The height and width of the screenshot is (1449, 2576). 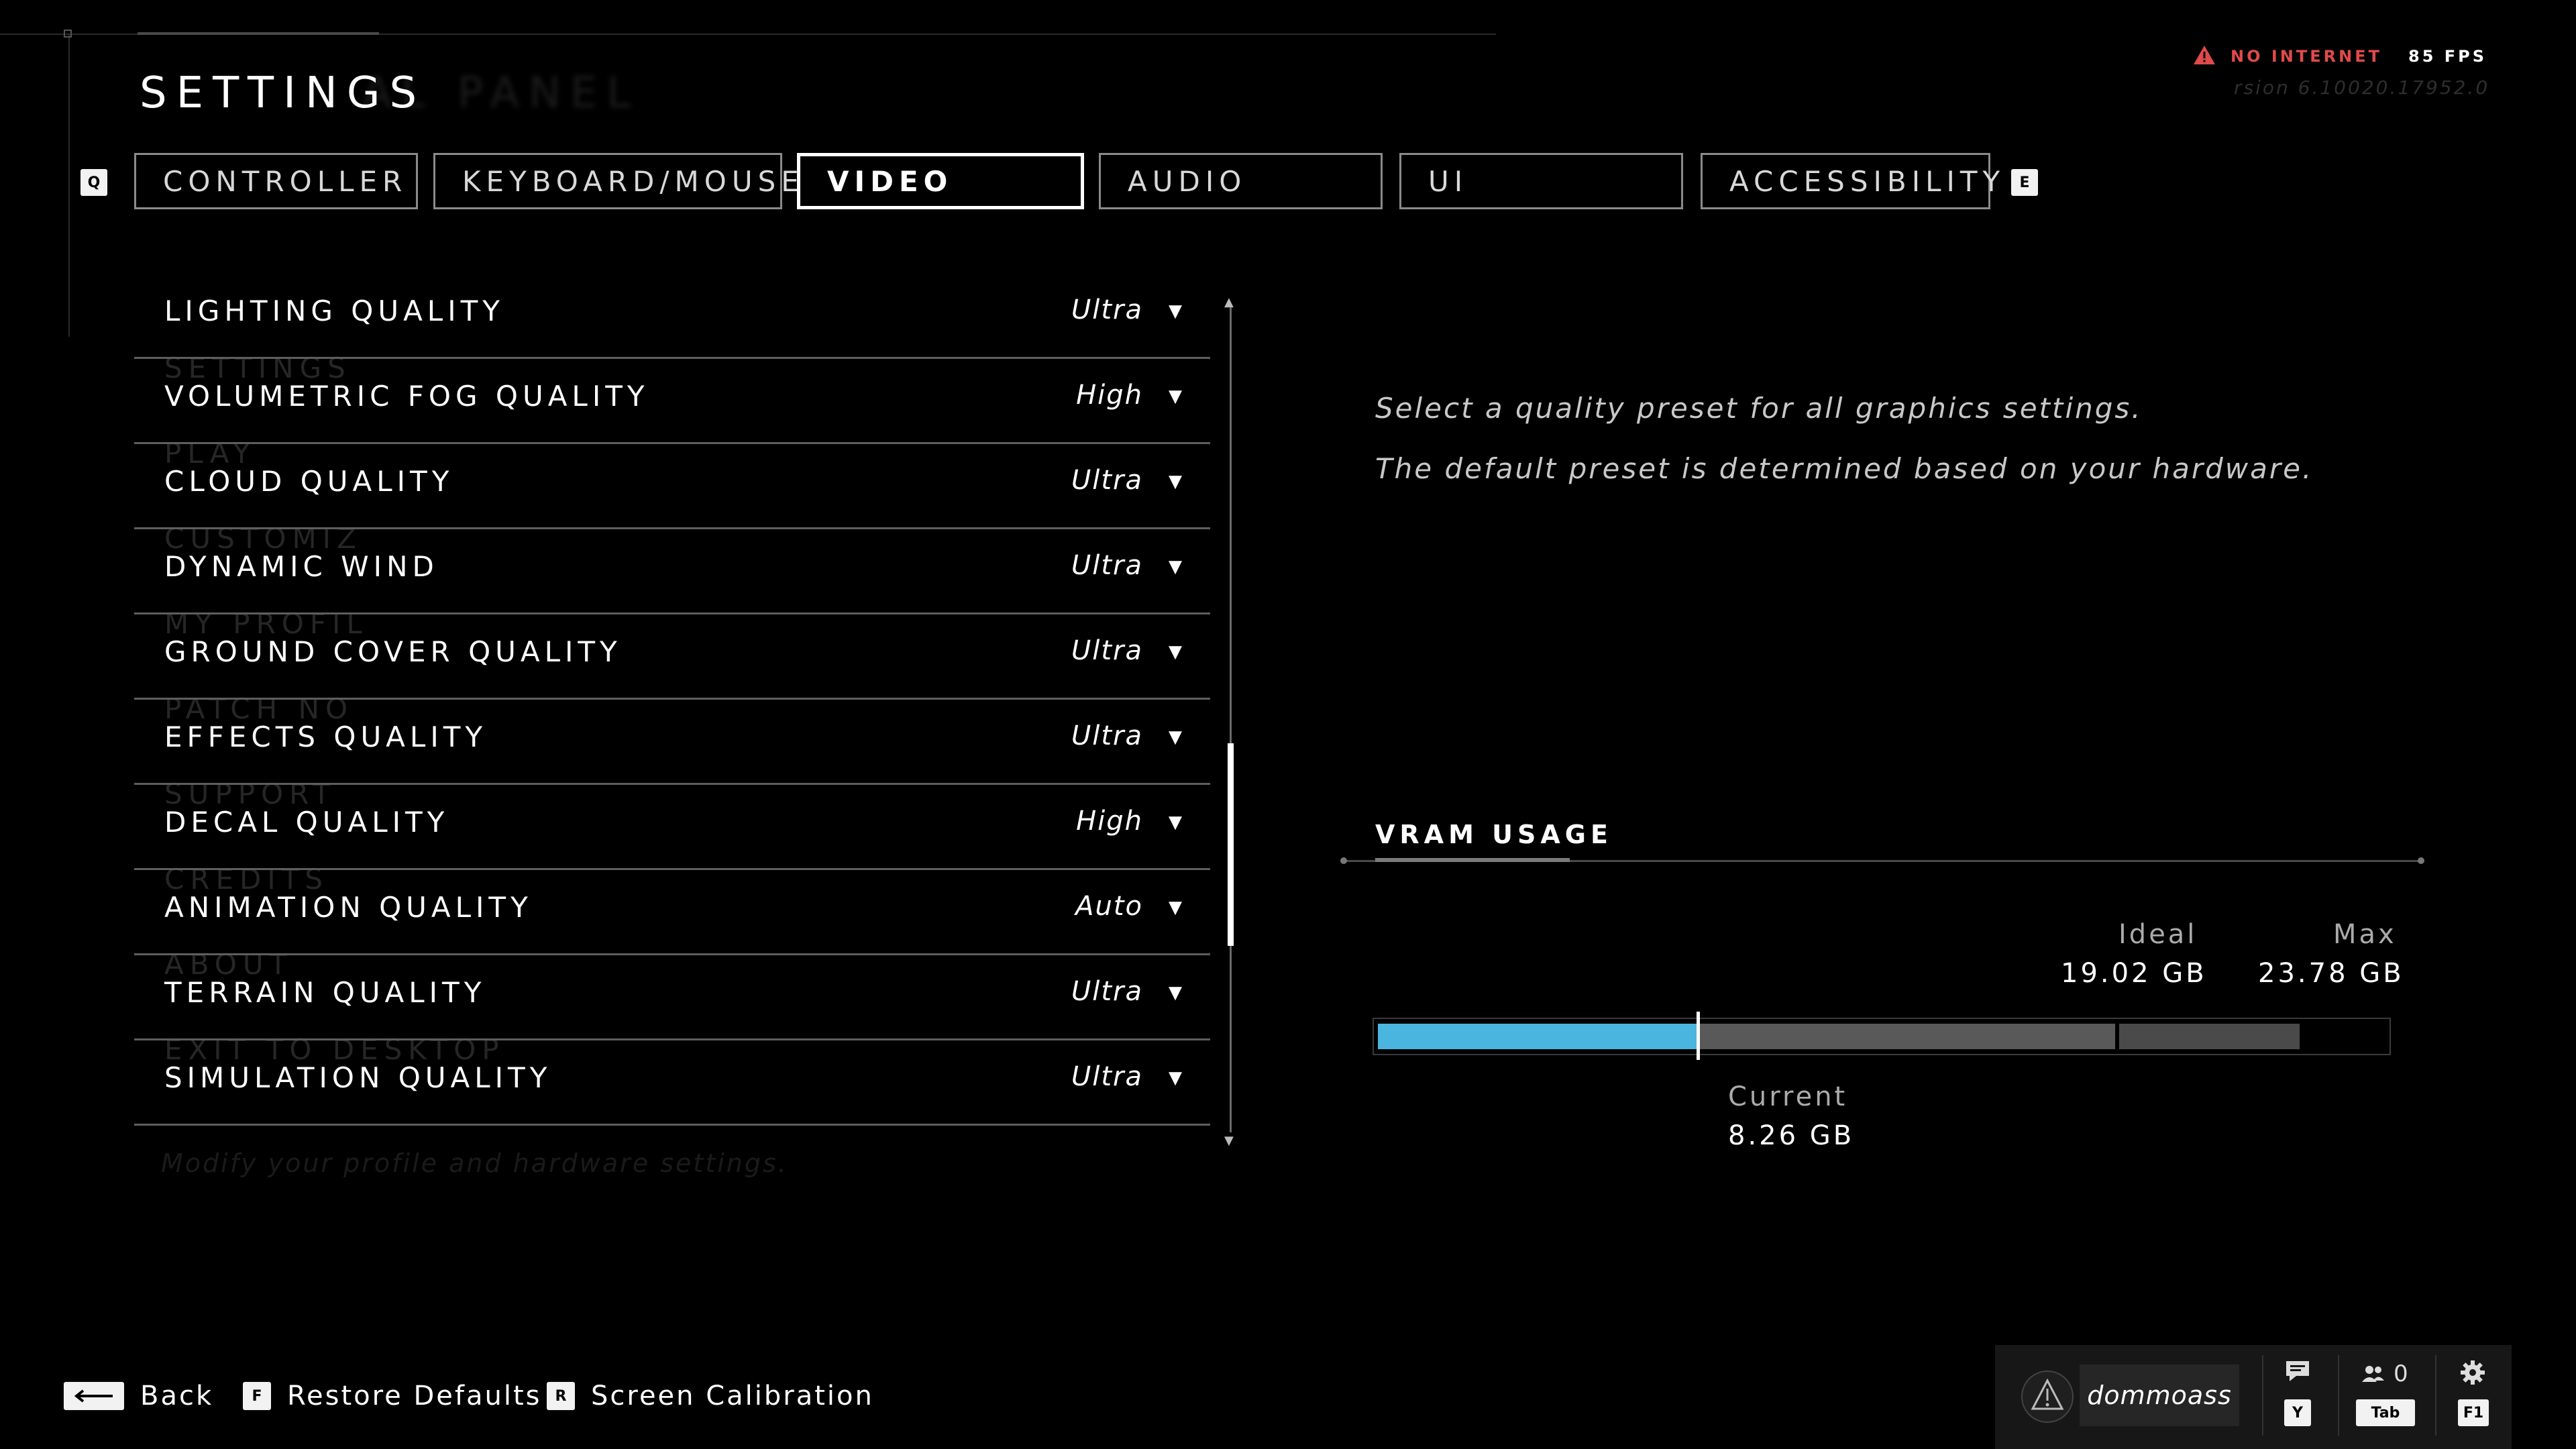 I want to click on restore-defaults-label: Restore Defaults, so click(x=414, y=1396).